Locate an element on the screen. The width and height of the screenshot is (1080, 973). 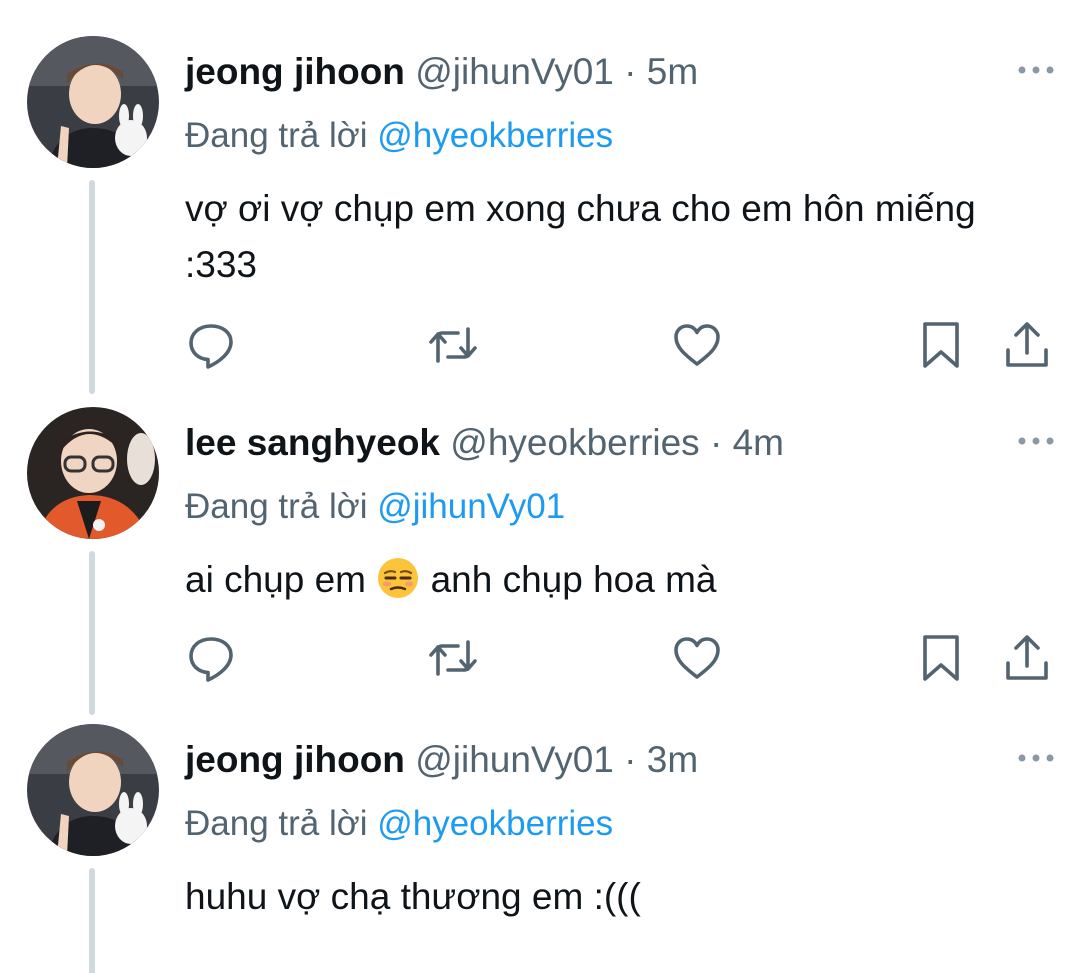
author-handle: @hyeokberries is located at coordinates (574, 442).